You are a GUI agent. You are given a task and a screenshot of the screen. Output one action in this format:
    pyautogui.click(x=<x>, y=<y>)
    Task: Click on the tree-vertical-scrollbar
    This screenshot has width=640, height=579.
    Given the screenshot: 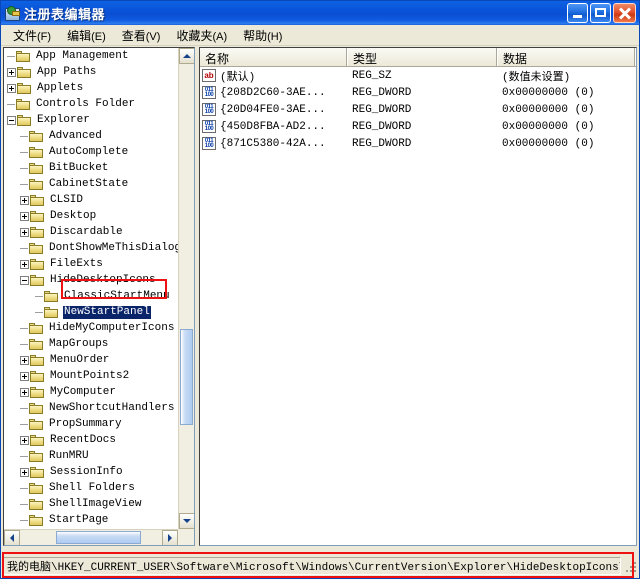 What is the action you would take?
    pyautogui.click(x=186, y=288)
    